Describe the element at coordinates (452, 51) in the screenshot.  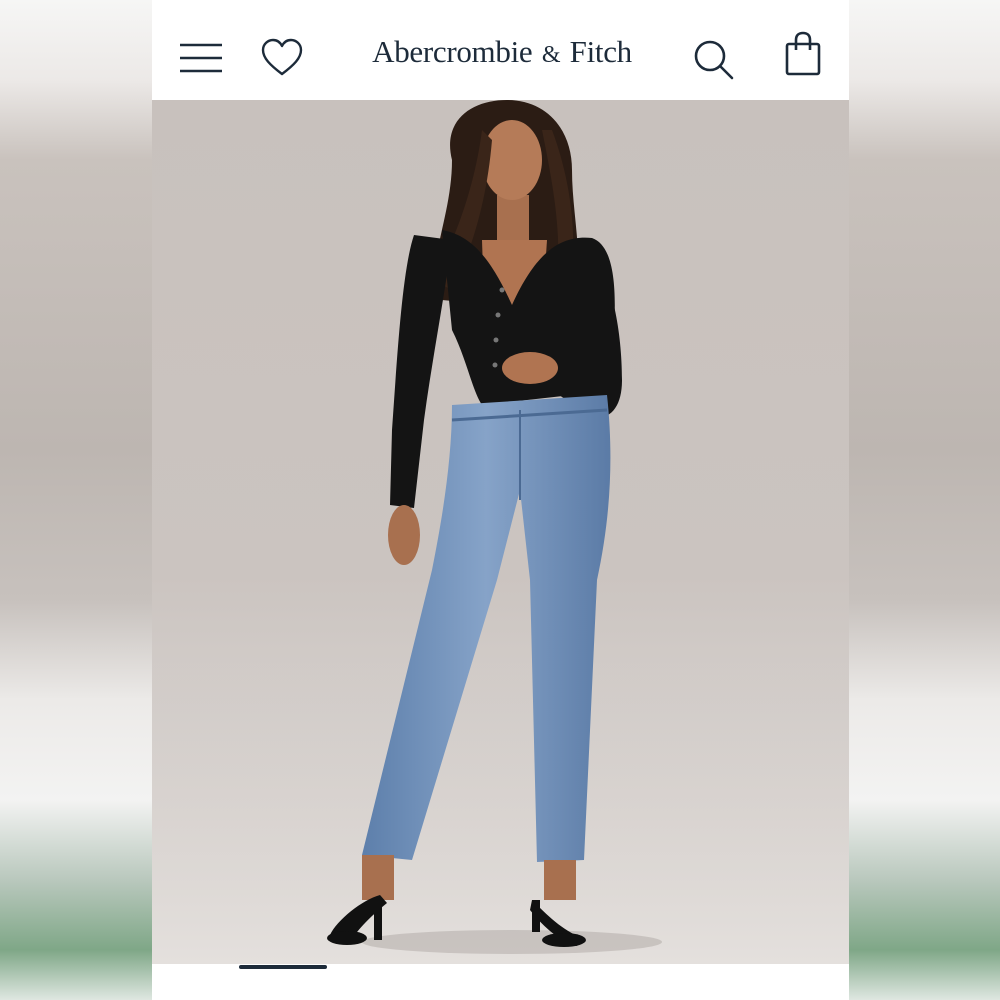
I see `brand-name: Abercrombie` at that location.